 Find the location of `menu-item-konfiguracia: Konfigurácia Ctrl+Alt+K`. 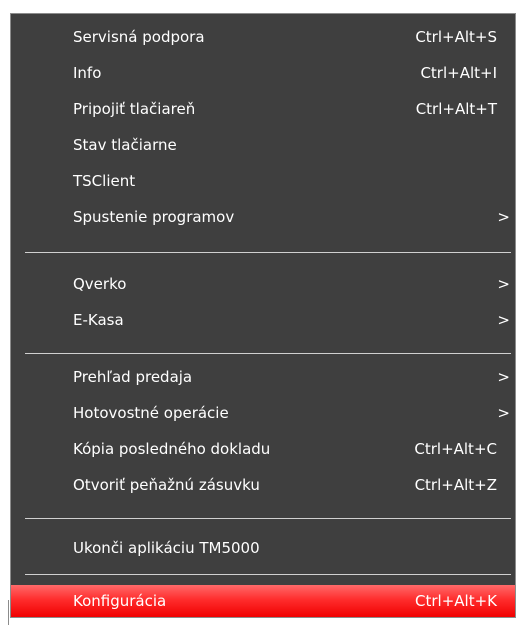

menu-item-konfiguracia: Konfigurácia Ctrl+Alt+K is located at coordinates (263, 601).